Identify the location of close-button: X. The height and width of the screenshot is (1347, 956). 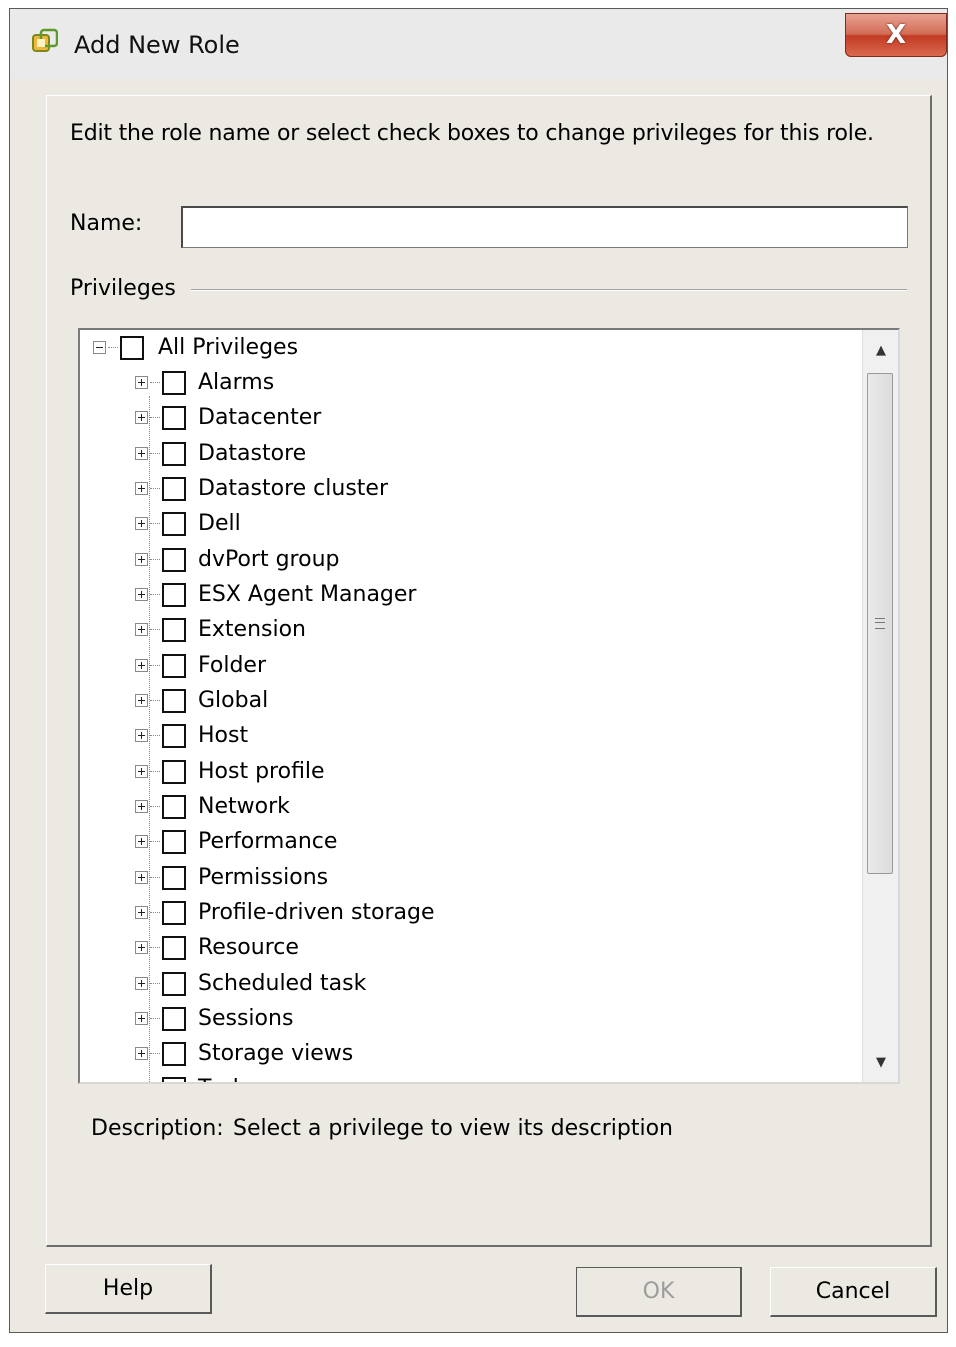
(896, 35).